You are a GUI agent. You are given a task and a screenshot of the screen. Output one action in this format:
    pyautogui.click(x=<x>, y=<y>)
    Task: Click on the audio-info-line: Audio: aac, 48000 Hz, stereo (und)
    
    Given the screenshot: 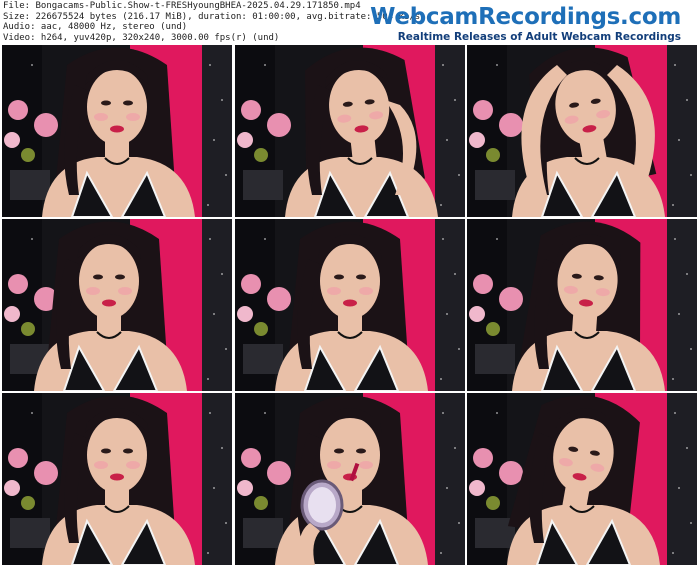 What is the action you would take?
    pyautogui.click(x=95, y=27)
    